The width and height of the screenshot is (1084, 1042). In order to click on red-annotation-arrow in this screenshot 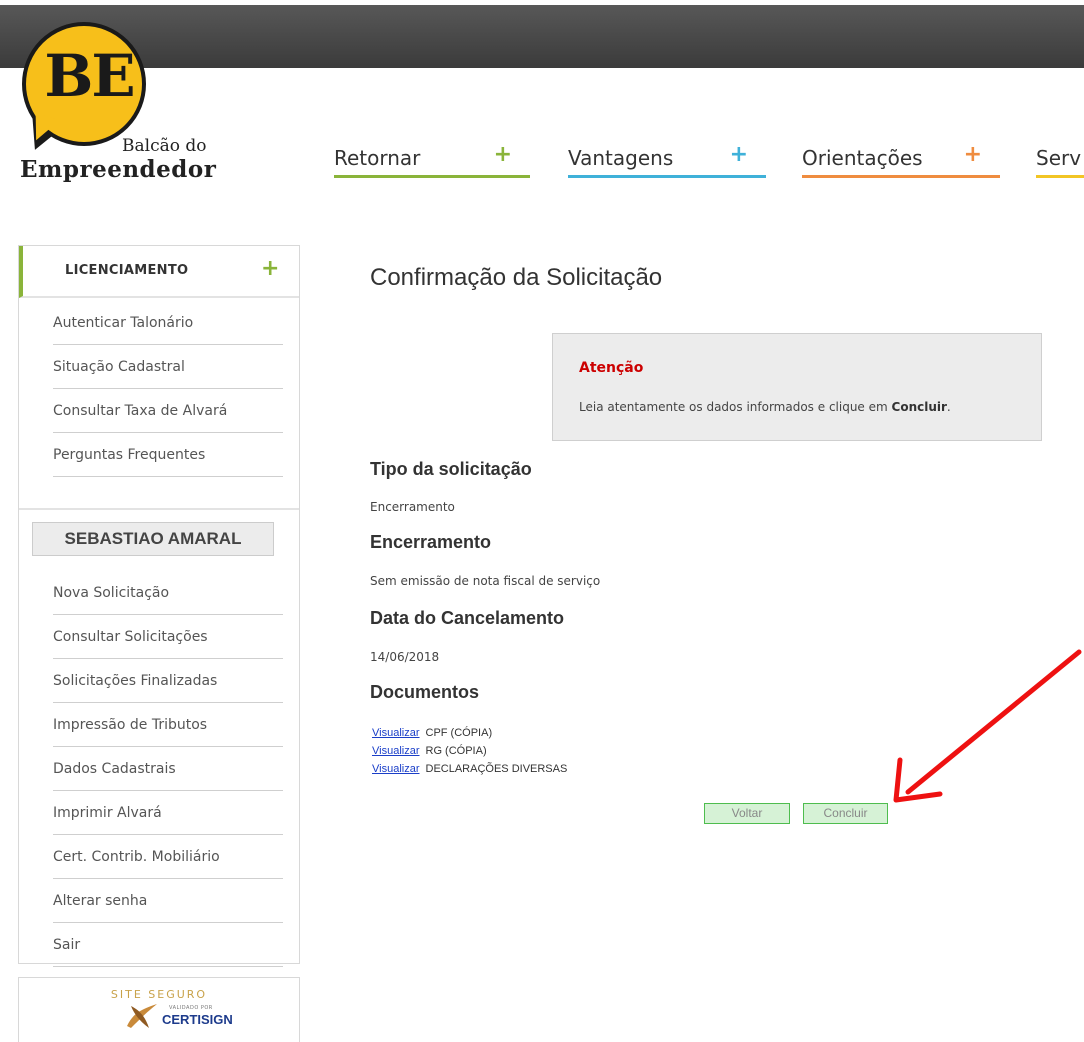, I will do `click(987, 726)`.